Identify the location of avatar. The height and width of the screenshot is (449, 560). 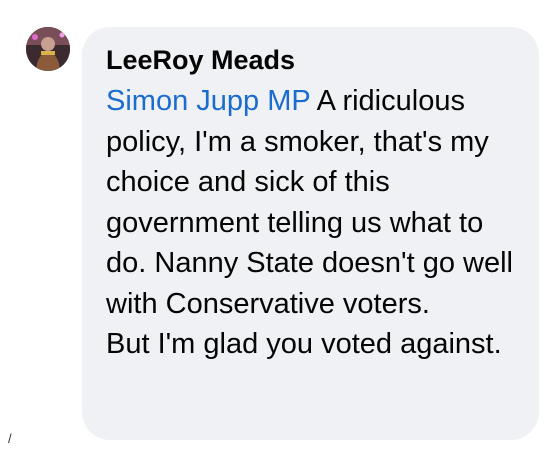
(48, 49).